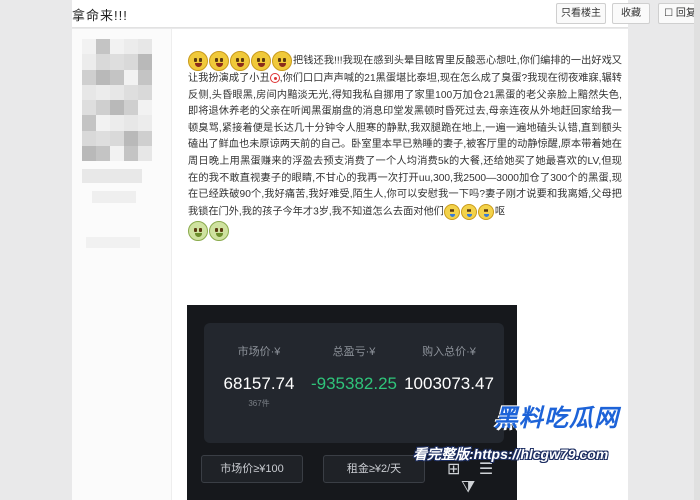 Image resolution: width=700 pixels, height=500 pixels. I want to click on author-name, so click(112, 176).